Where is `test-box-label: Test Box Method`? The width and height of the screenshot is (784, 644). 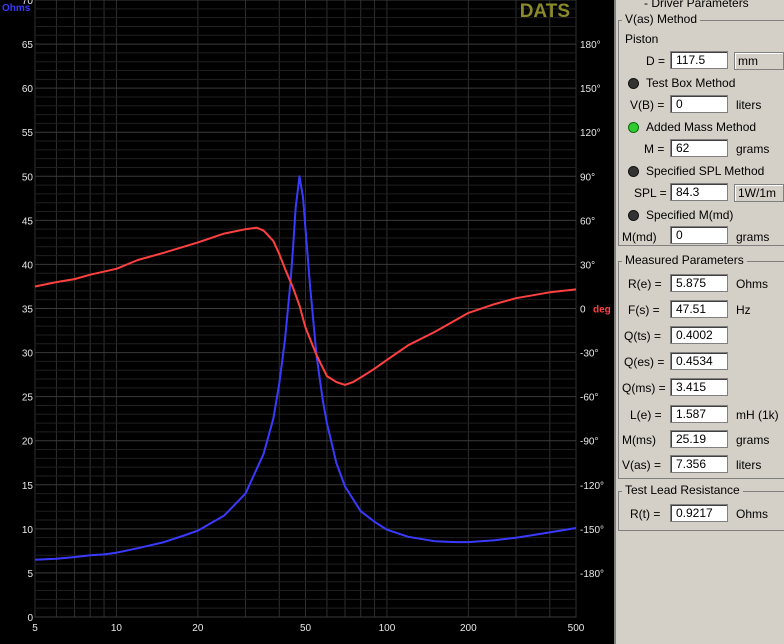 test-box-label: Test Box Method is located at coordinates (690, 83).